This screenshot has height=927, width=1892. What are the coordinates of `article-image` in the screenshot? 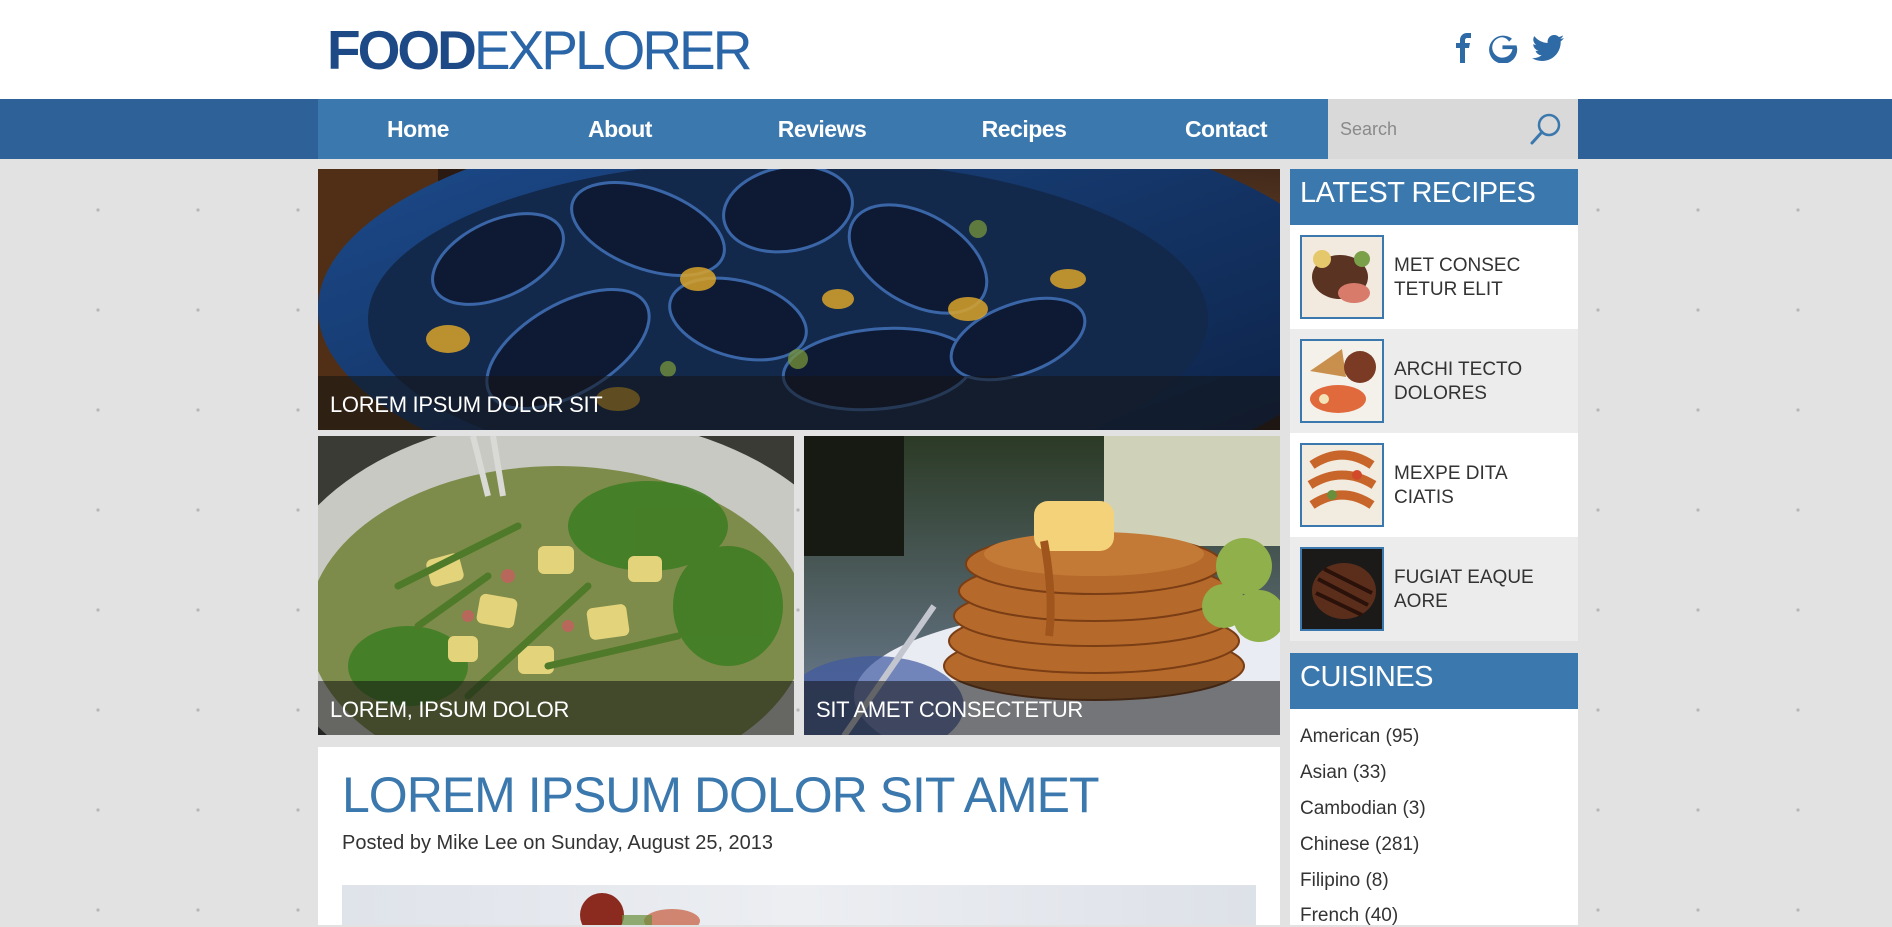 It's located at (799, 905).